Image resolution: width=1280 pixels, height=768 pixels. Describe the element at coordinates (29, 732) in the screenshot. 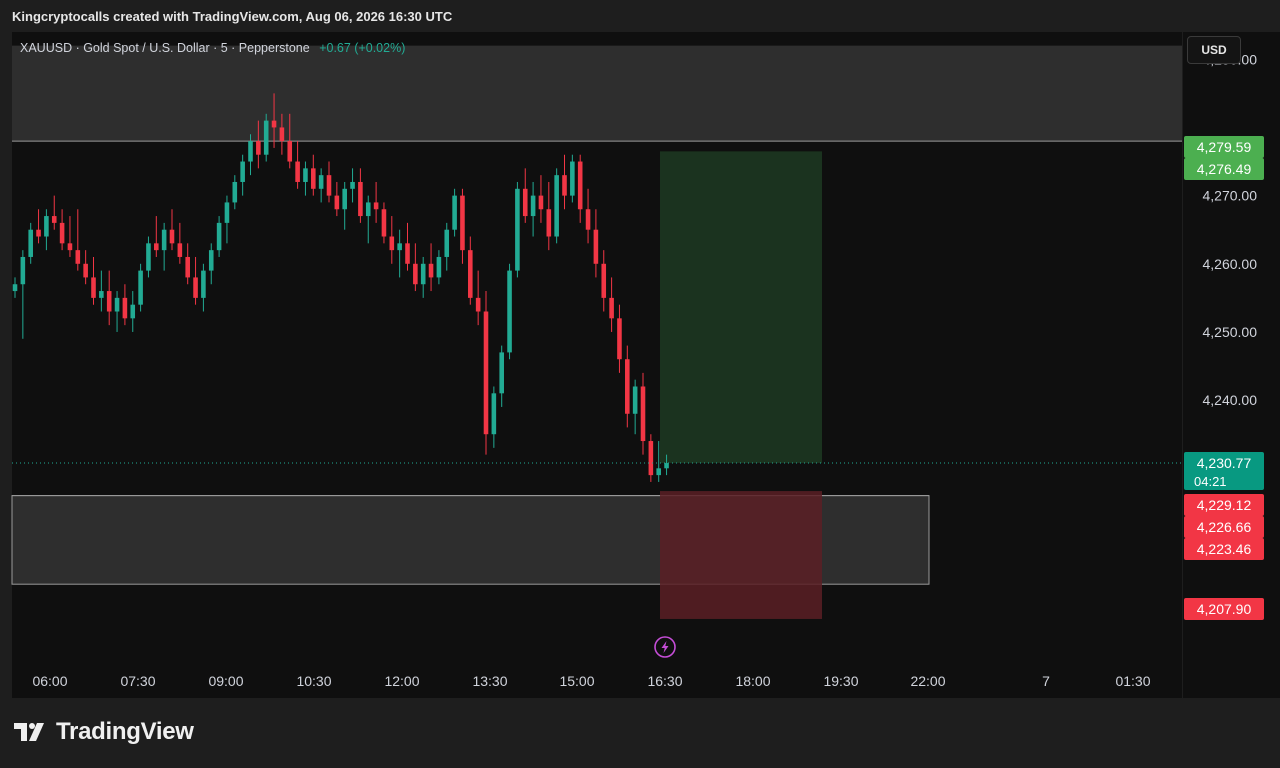

I see `tradingview-logo-icon` at that location.